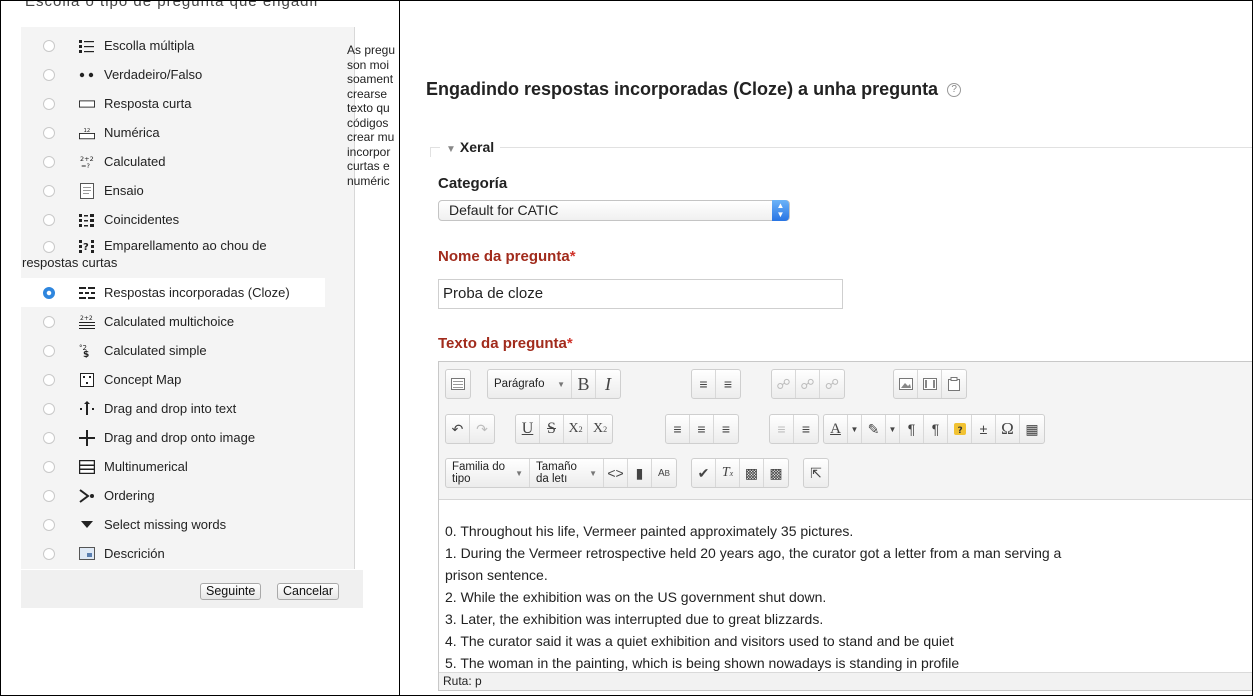 The width and height of the screenshot is (1253, 696). What do you see at coordinates (664, 473) in the screenshot?
I see `case-change-icon: AB` at bounding box center [664, 473].